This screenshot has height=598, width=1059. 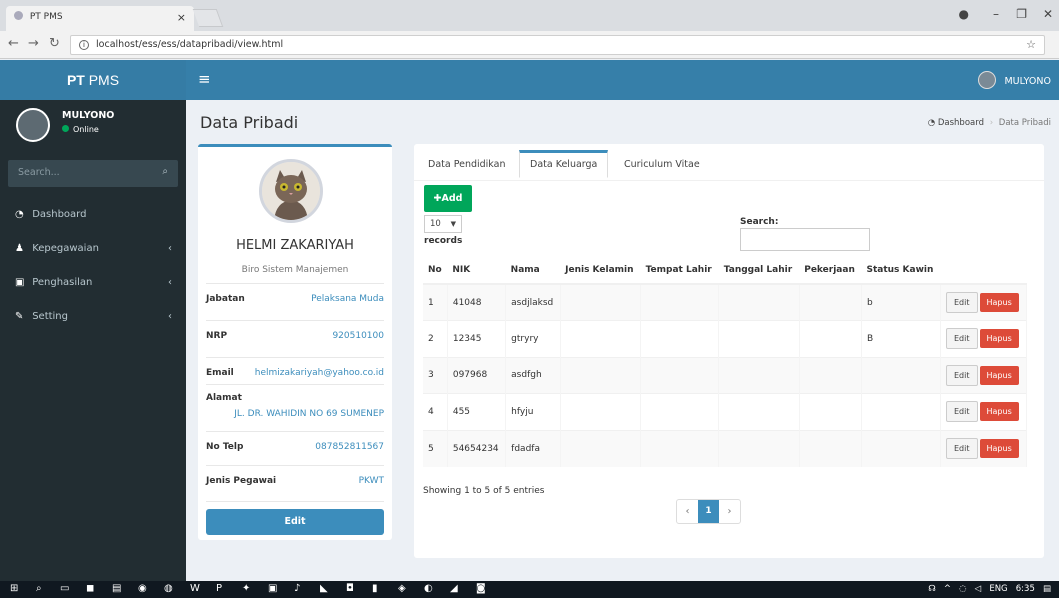 What do you see at coordinates (1027, 81) in the screenshot?
I see `header-user-name: MULYONO` at bounding box center [1027, 81].